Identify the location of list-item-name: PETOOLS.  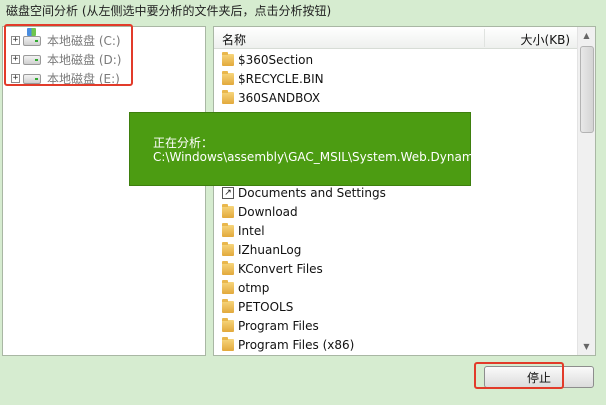
(266, 306).